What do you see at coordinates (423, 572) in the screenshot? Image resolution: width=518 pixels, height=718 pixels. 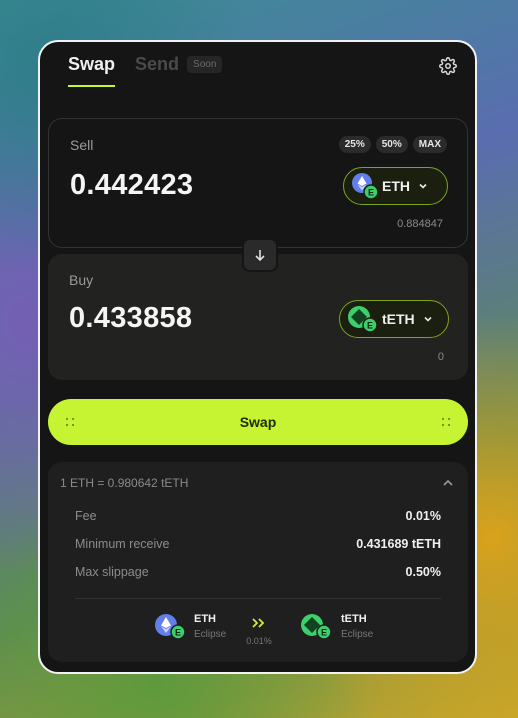 I see `max-slippage-value: 0.50%` at bounding box center [423, 572].